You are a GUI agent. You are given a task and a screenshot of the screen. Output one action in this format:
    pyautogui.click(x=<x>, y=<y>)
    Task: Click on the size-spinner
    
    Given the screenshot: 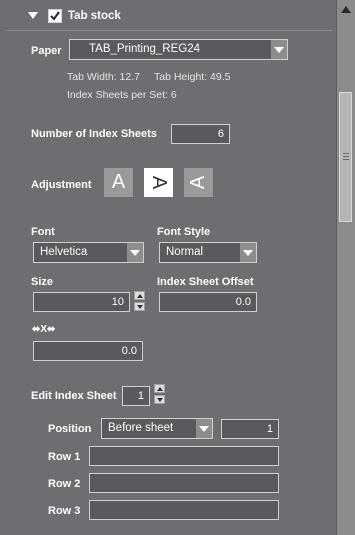 What is the action you would take?
    pyautogui.click(x=139, y=302)
    